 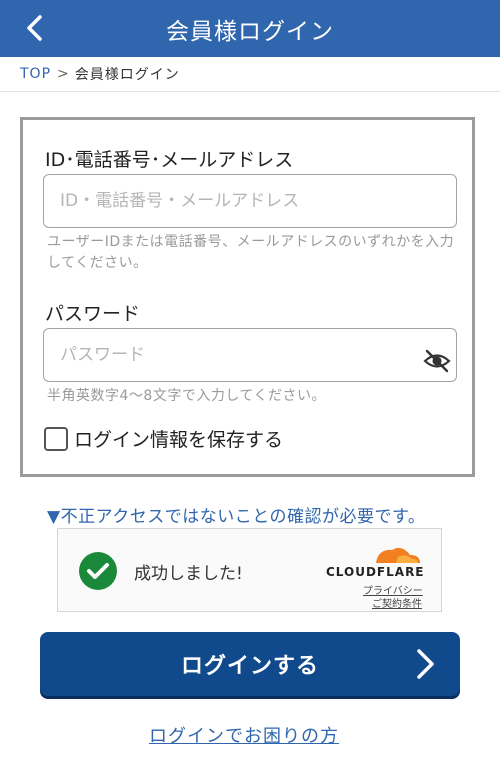 What do you see at coordinates (169, 160) in the screenshot?
I see `id-field-label: ID･電話番号･メールアドレス` at bounding box center [169, 160].